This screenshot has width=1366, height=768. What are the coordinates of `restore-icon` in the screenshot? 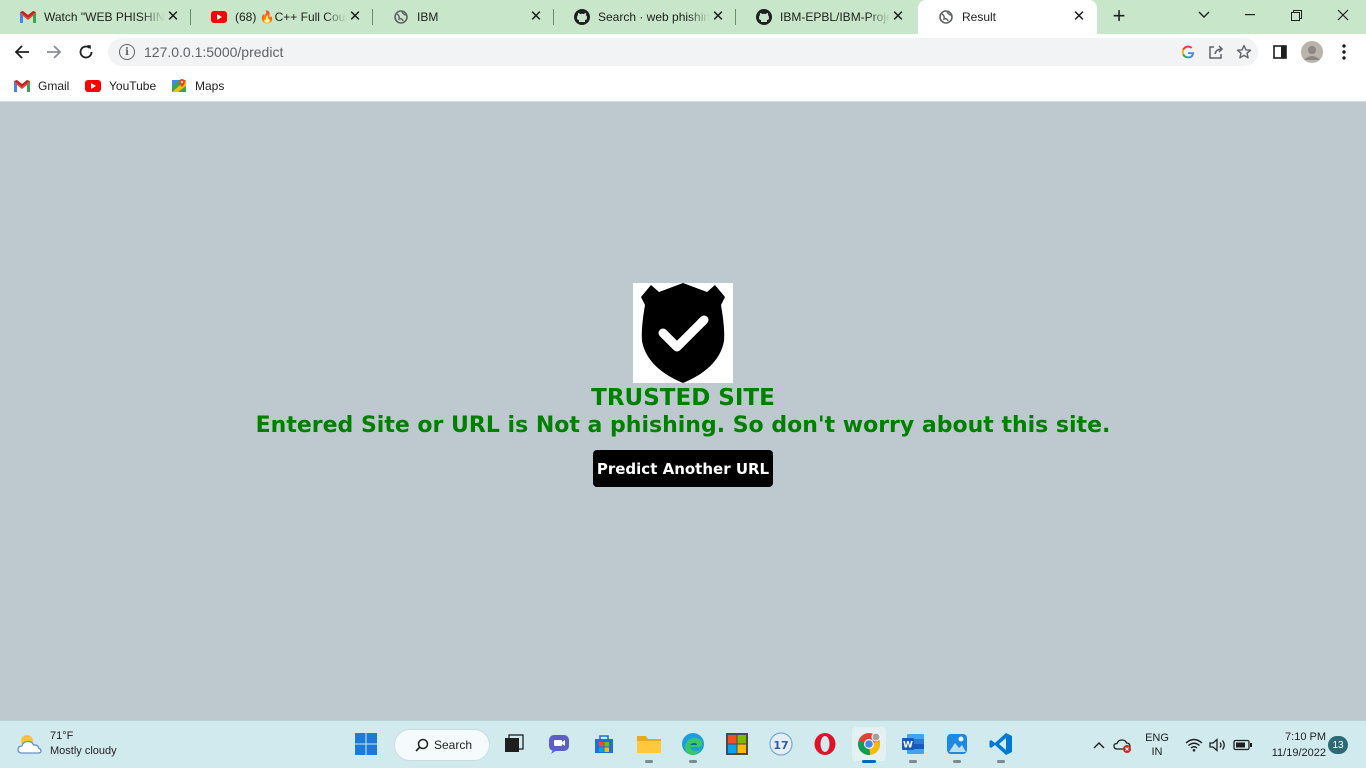 It's located at (1296, 15).